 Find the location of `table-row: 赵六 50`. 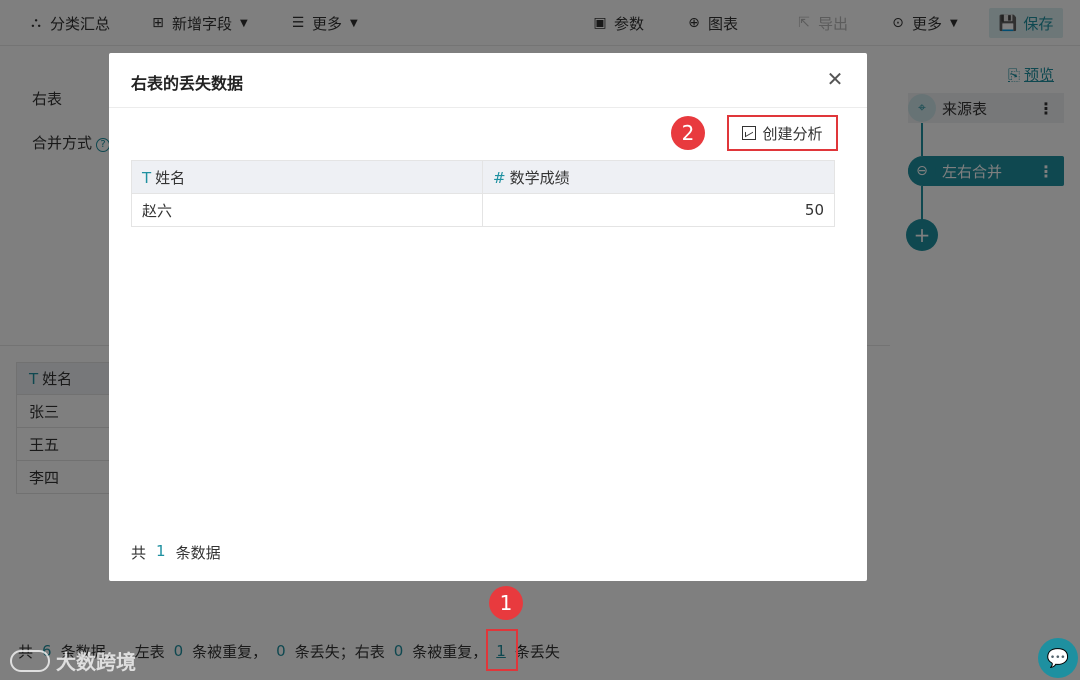

table-row: 赵六 50 is located at coordinates (483, 210).